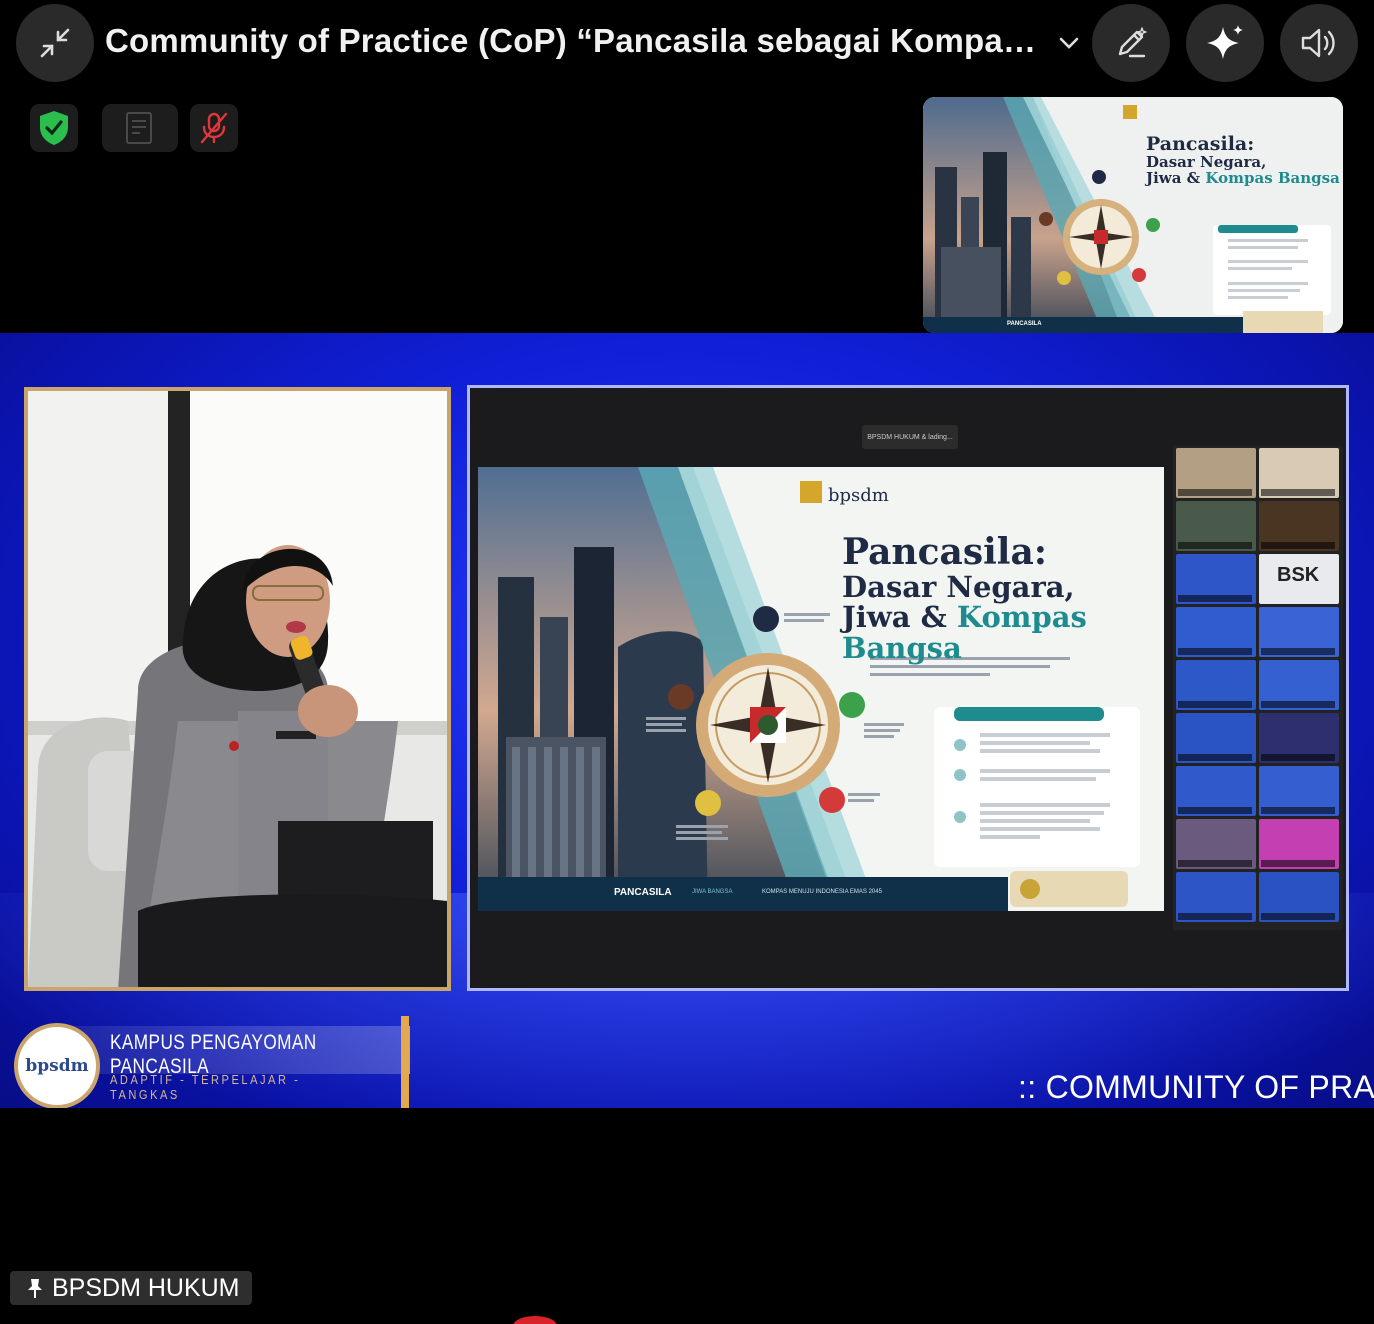  Describe the element at coordinates (712, 892) in the screenshot. I see `slide-footer-sub1: JIWA BANGSA` at that location.